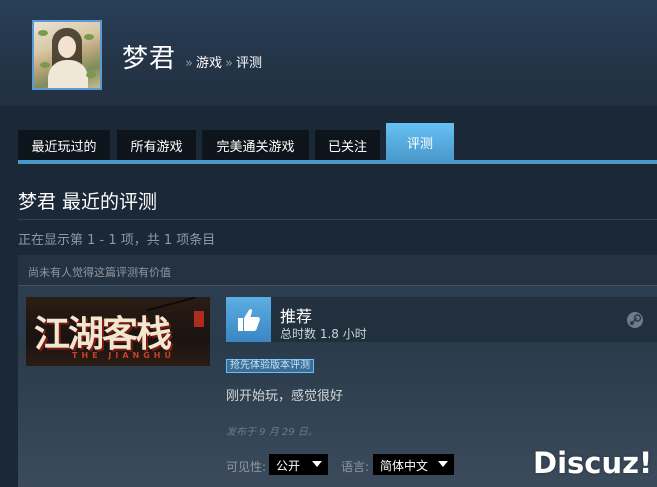  I want to click on game-logo: 江湖客栈, so click(103, 334).